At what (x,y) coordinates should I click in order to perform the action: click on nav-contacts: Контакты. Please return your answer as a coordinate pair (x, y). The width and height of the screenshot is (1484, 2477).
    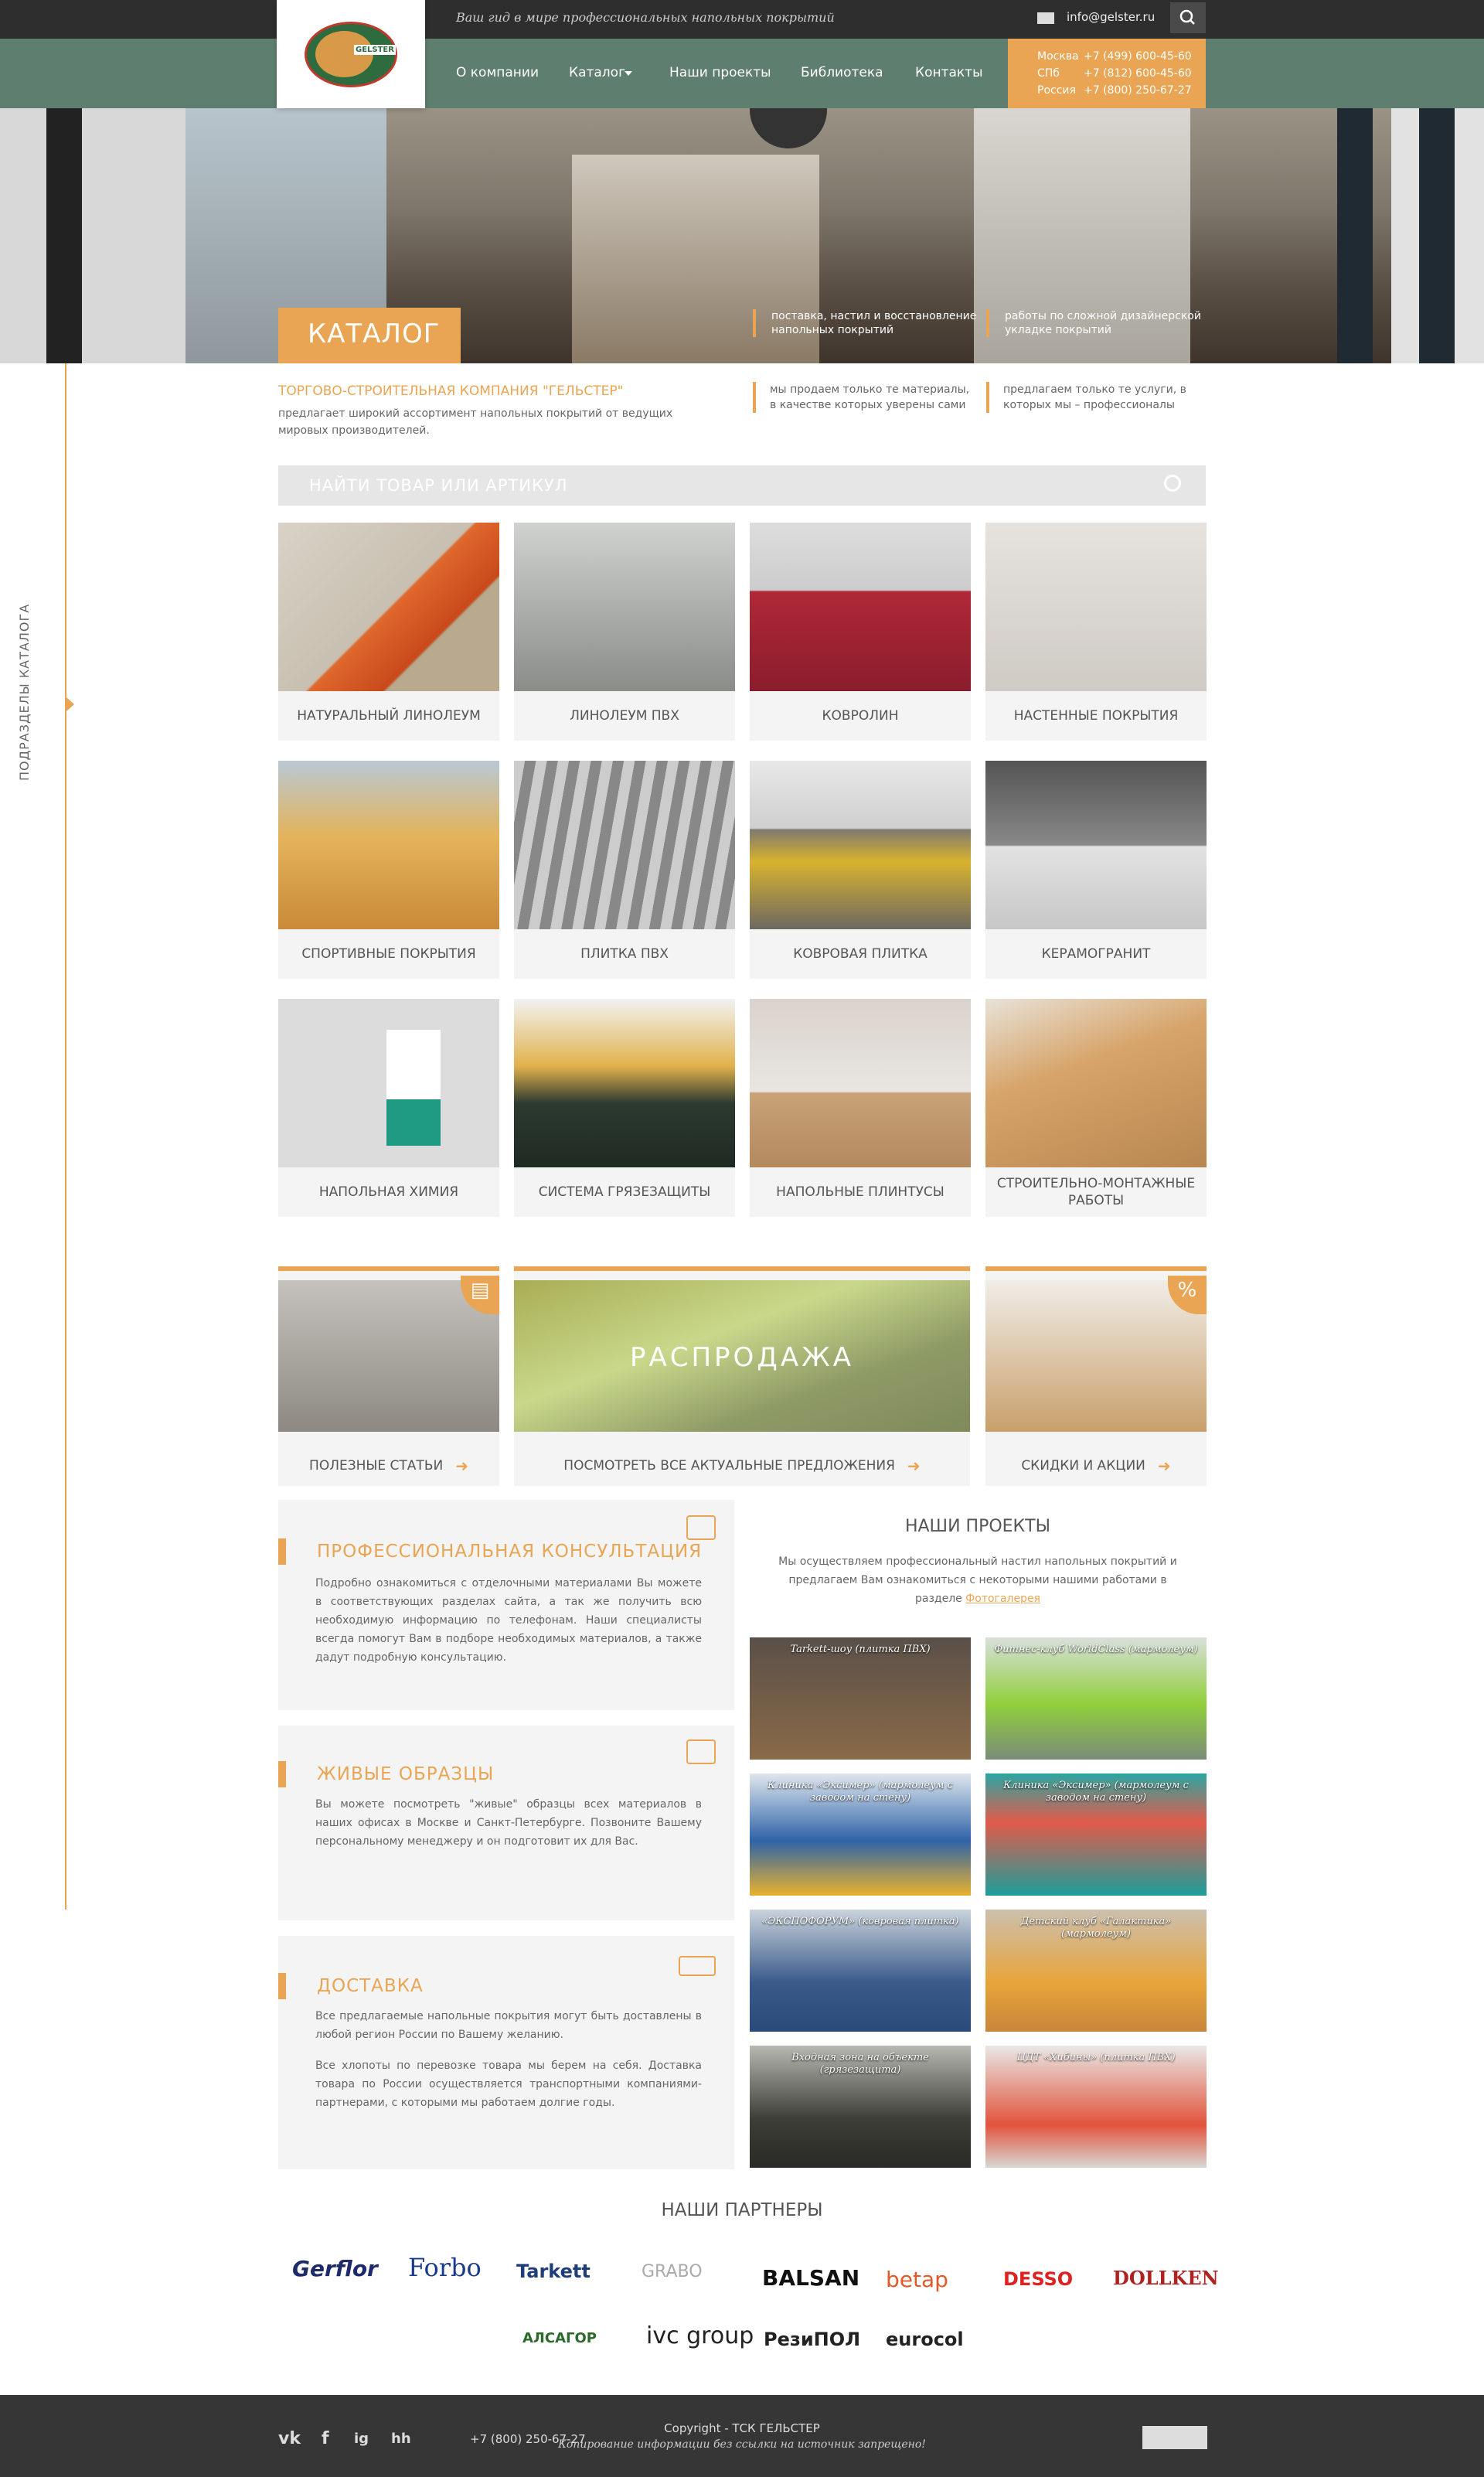
    Looking at the image, I should click on (949, 72).